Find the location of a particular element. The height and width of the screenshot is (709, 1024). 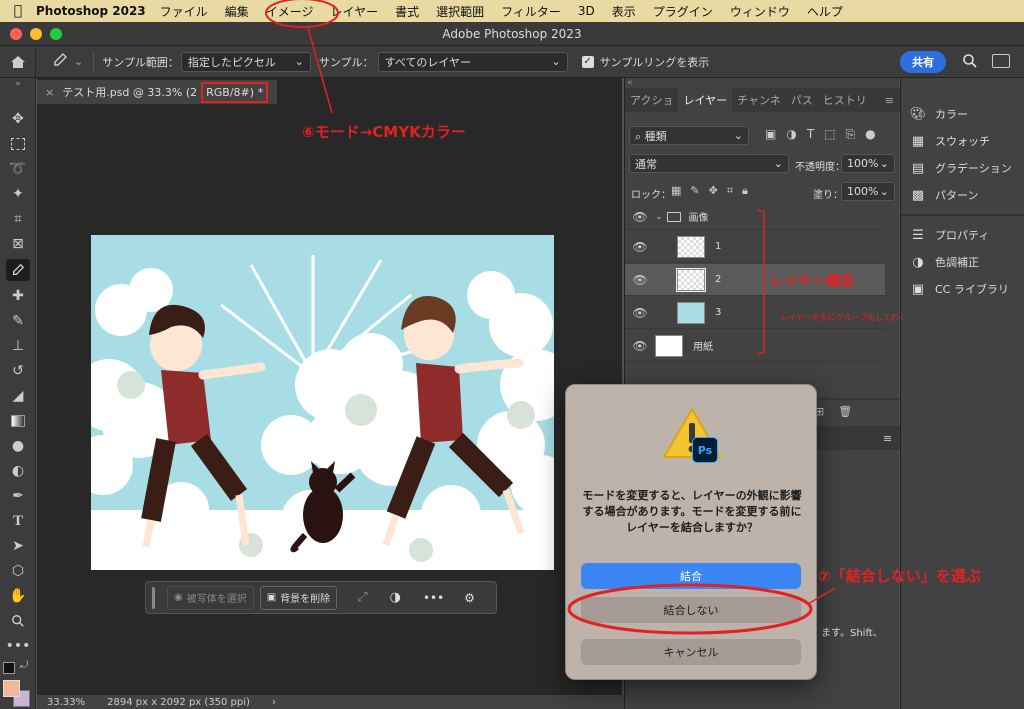

annotation-layers-note: レイヤー構造 is located at coordinates (812, 282).